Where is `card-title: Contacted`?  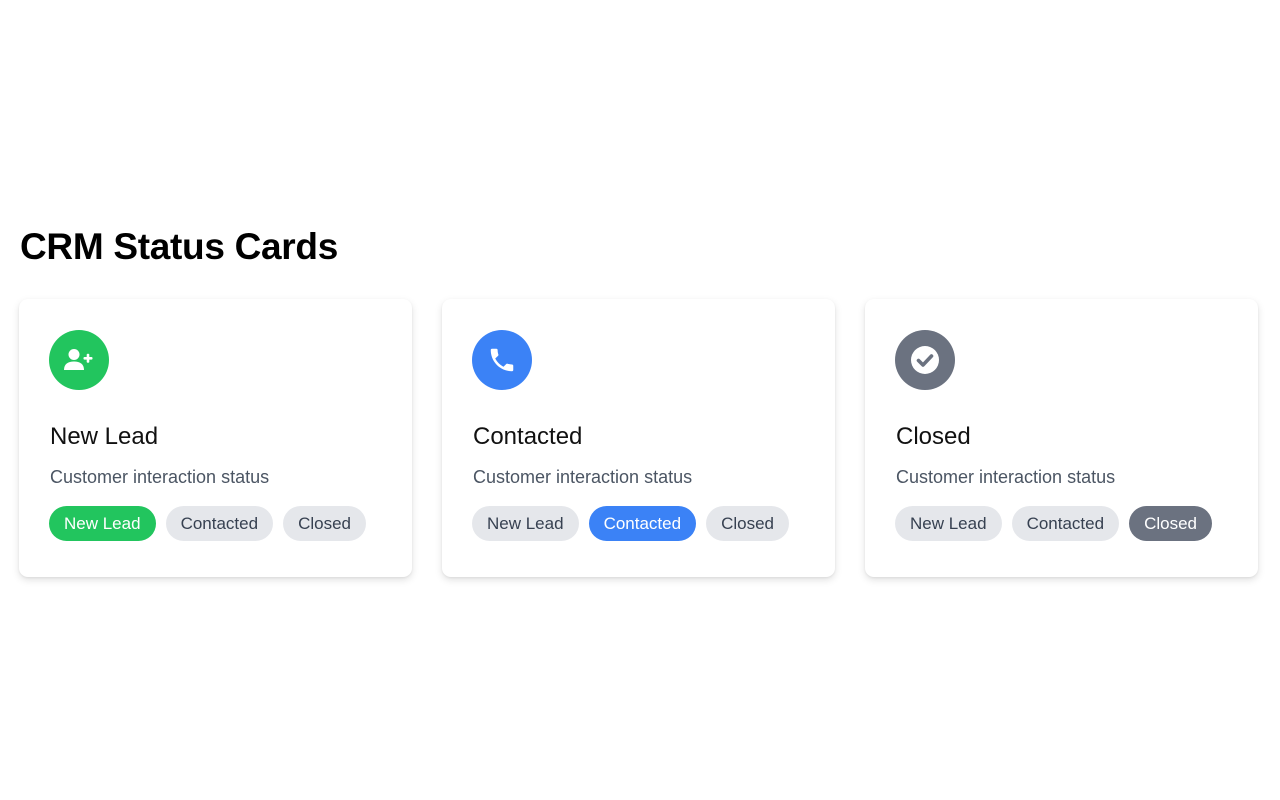 card-title: Contacted is located at coordinates (528, 436).